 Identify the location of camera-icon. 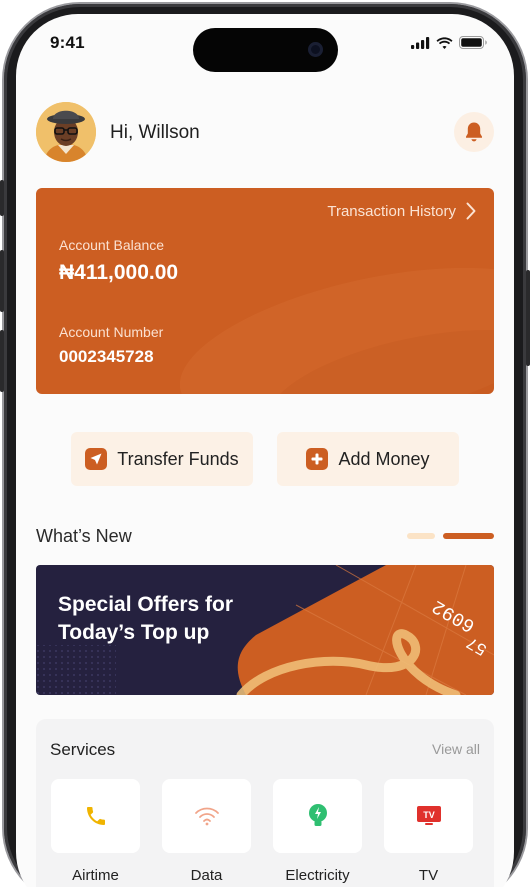
(315, 49).